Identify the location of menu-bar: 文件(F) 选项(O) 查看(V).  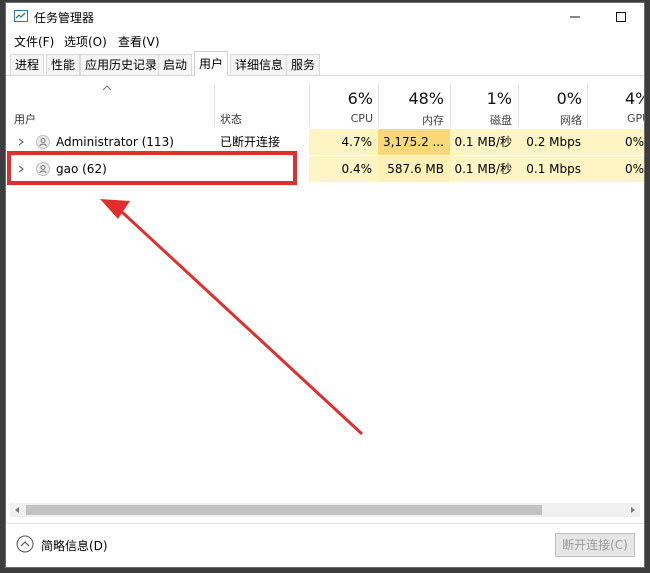
(325, 41).